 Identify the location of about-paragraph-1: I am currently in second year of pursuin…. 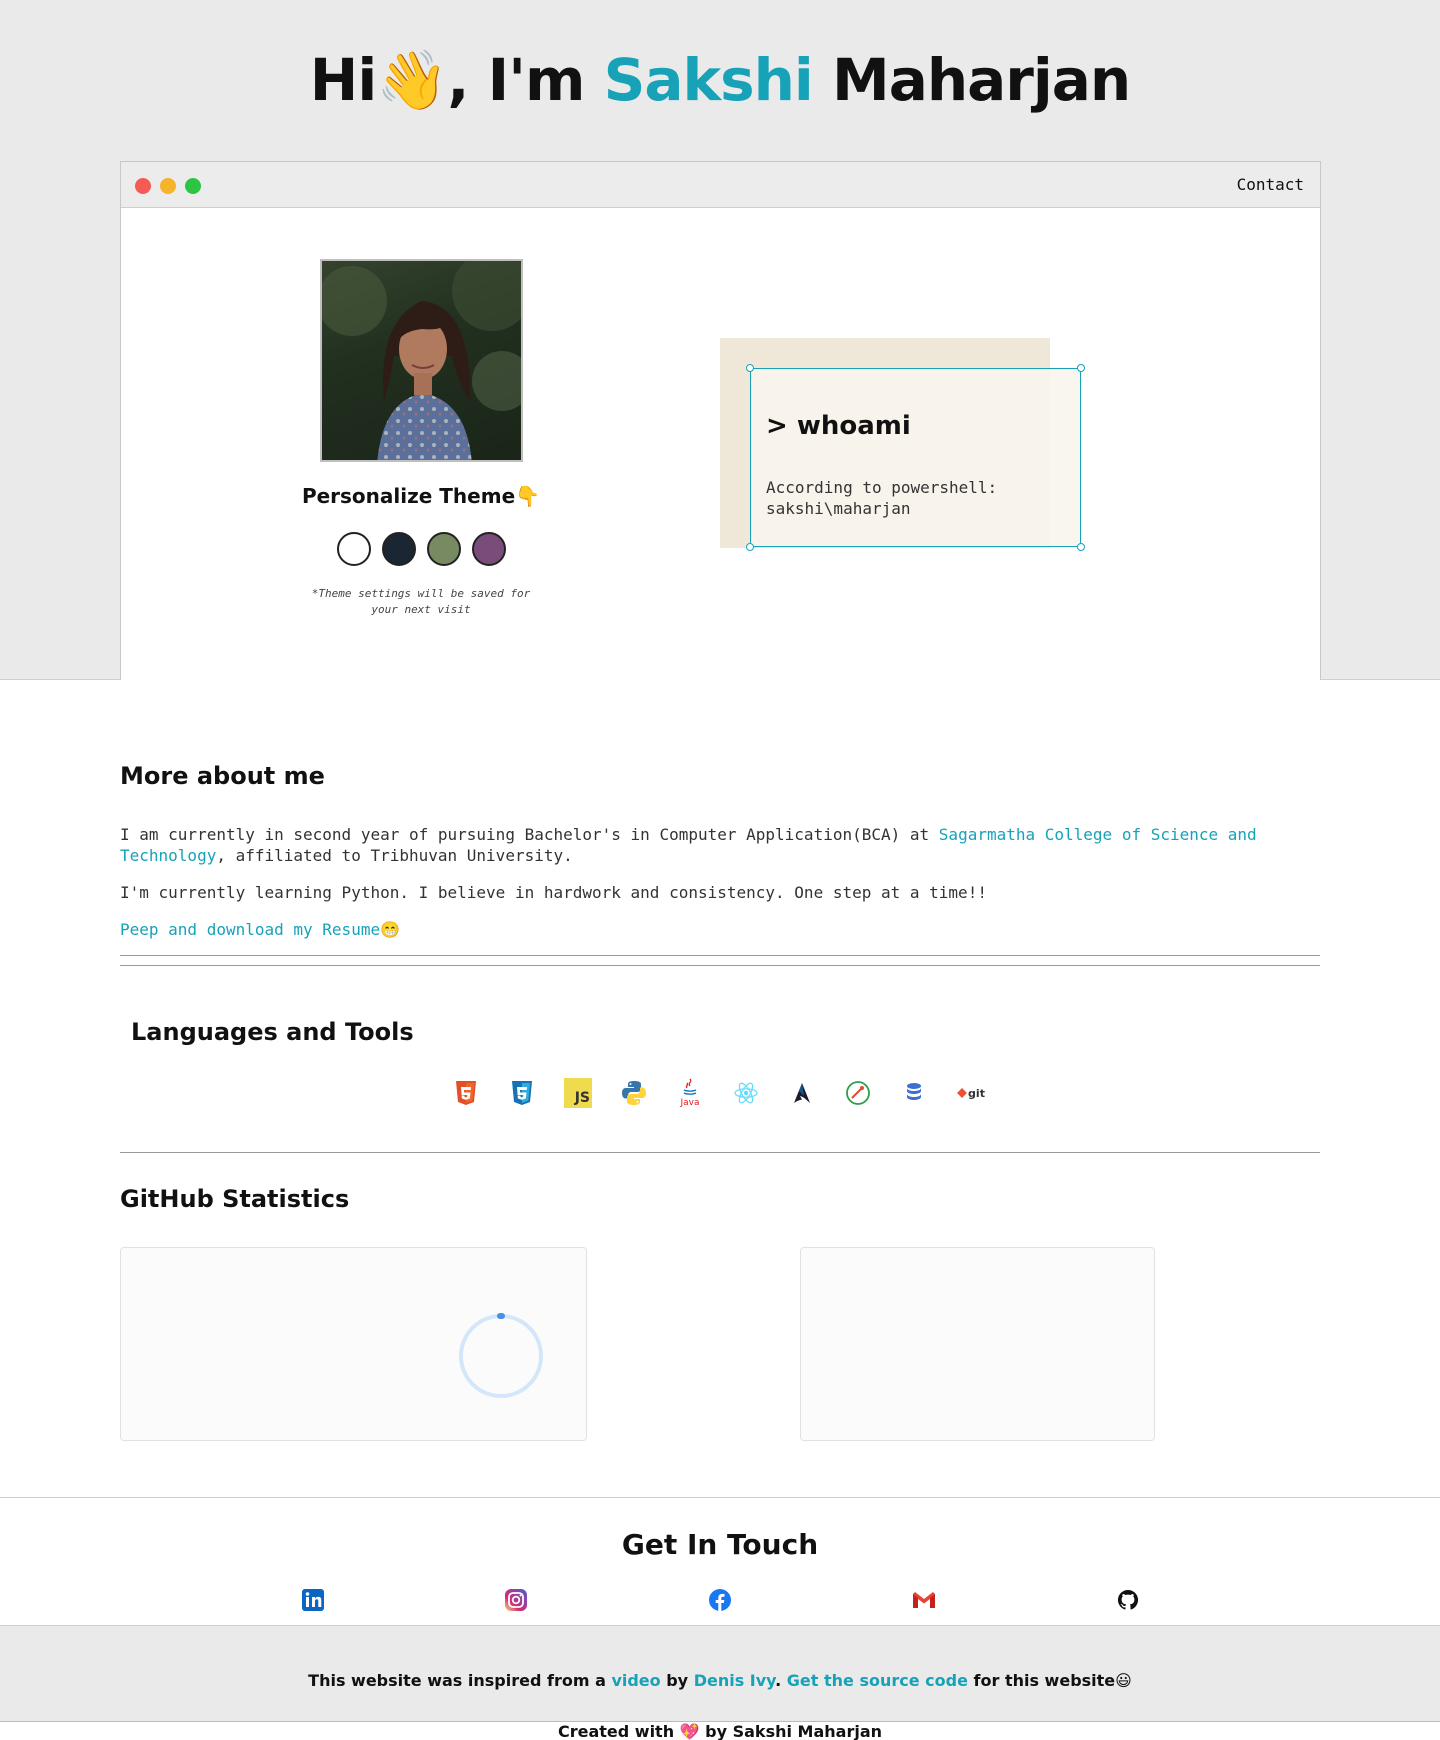
(720, 845).